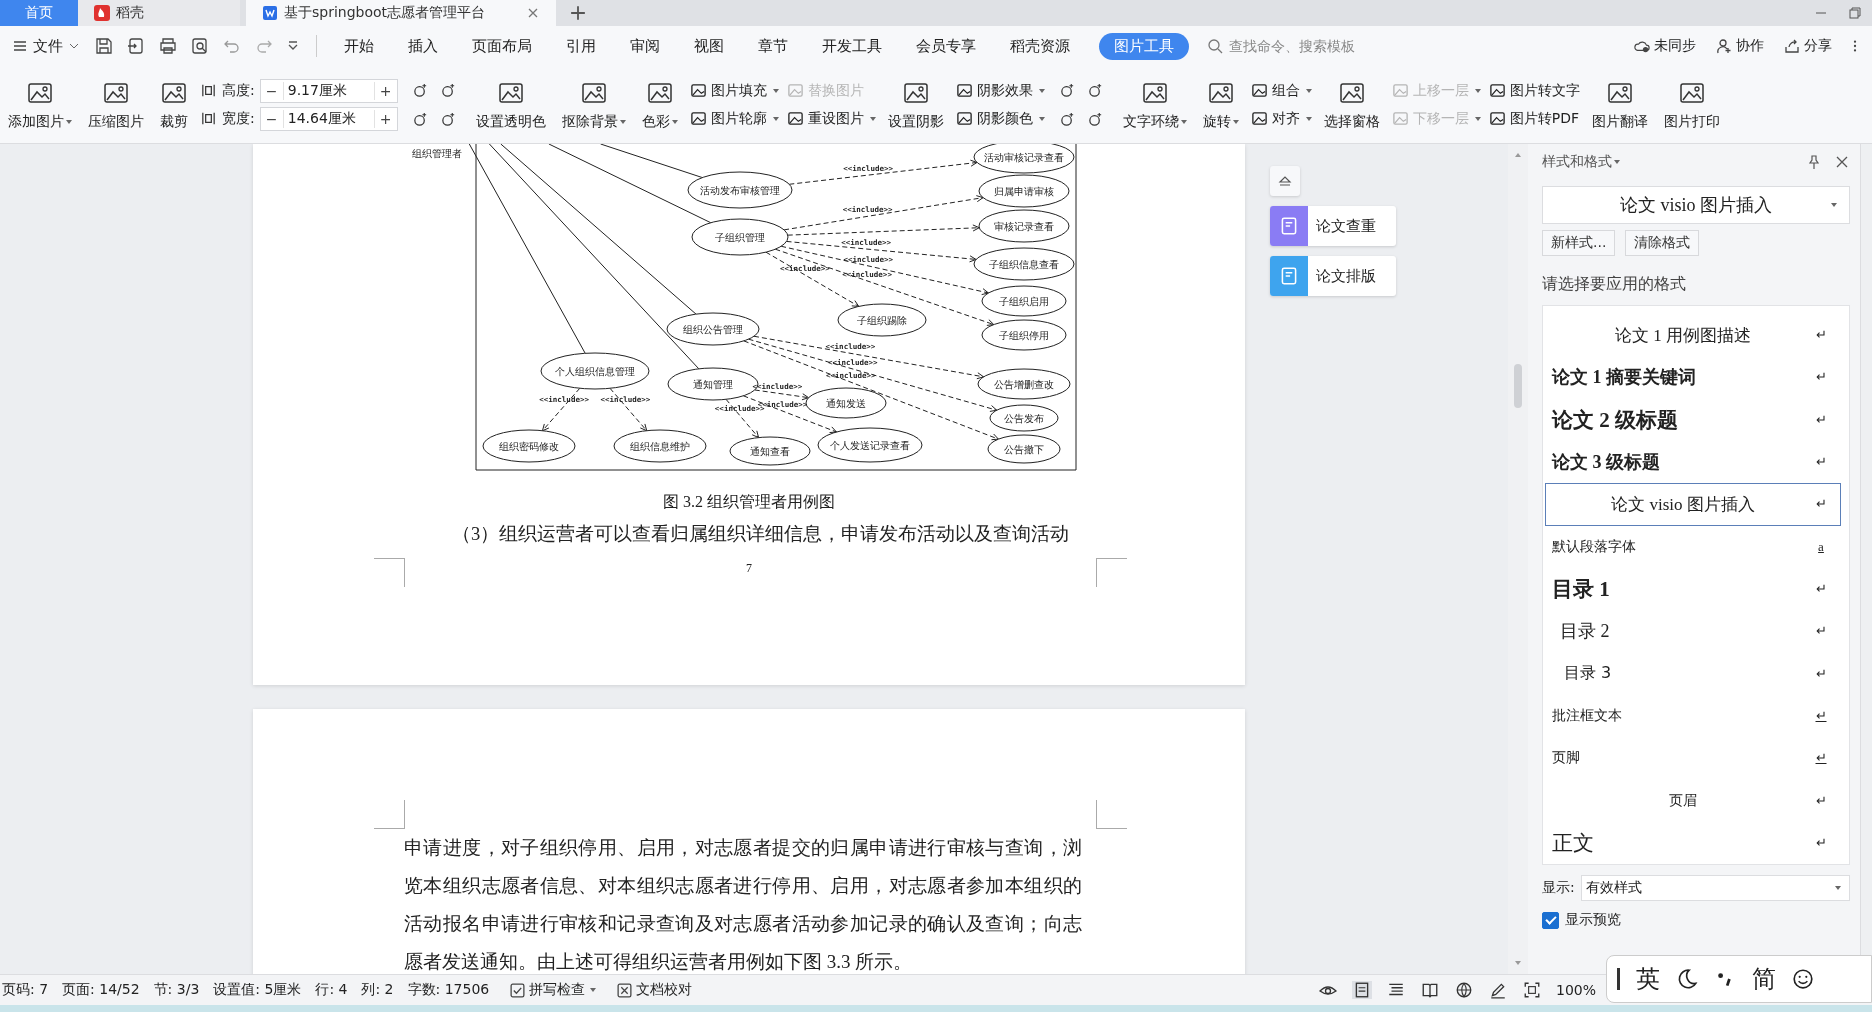 The height and width of the screenshot is (1012, 1872). What do you see at coordinates (116, 104) in the screenshot?
I see `ribbon-button: 压缩图片` at bounding box center [116, 104].